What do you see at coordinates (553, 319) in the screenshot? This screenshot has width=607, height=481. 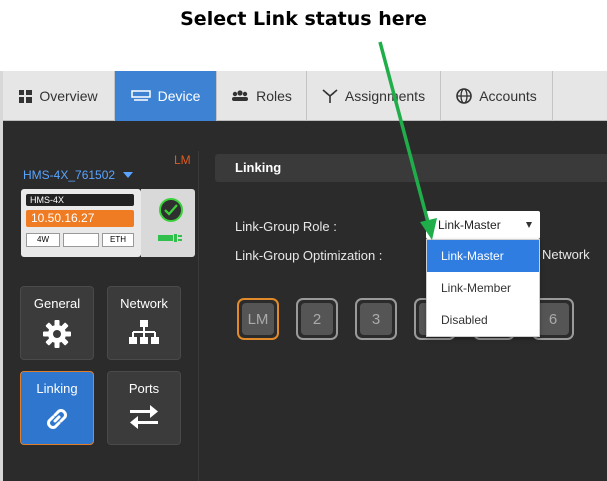 I see `link-slot-label: 6` at bounding box center [553, 319].